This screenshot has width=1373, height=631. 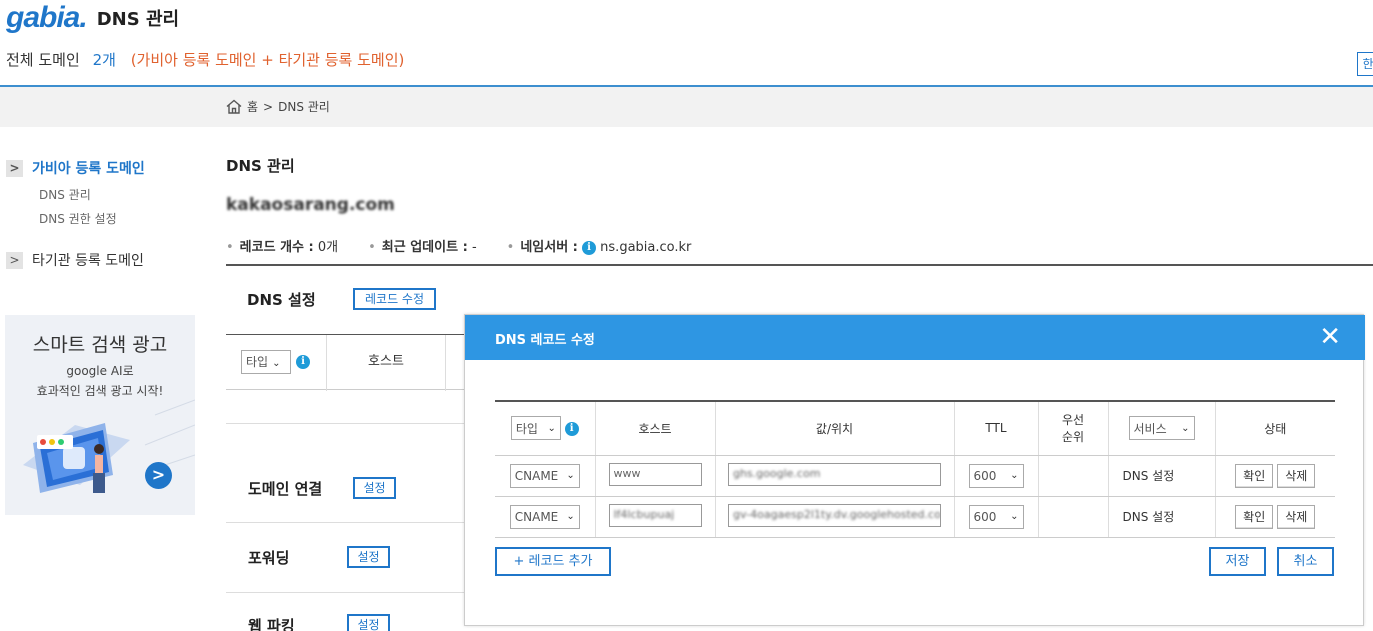 I want to click on domain-name: kakaosarang.com, so click(x=310, y=205).